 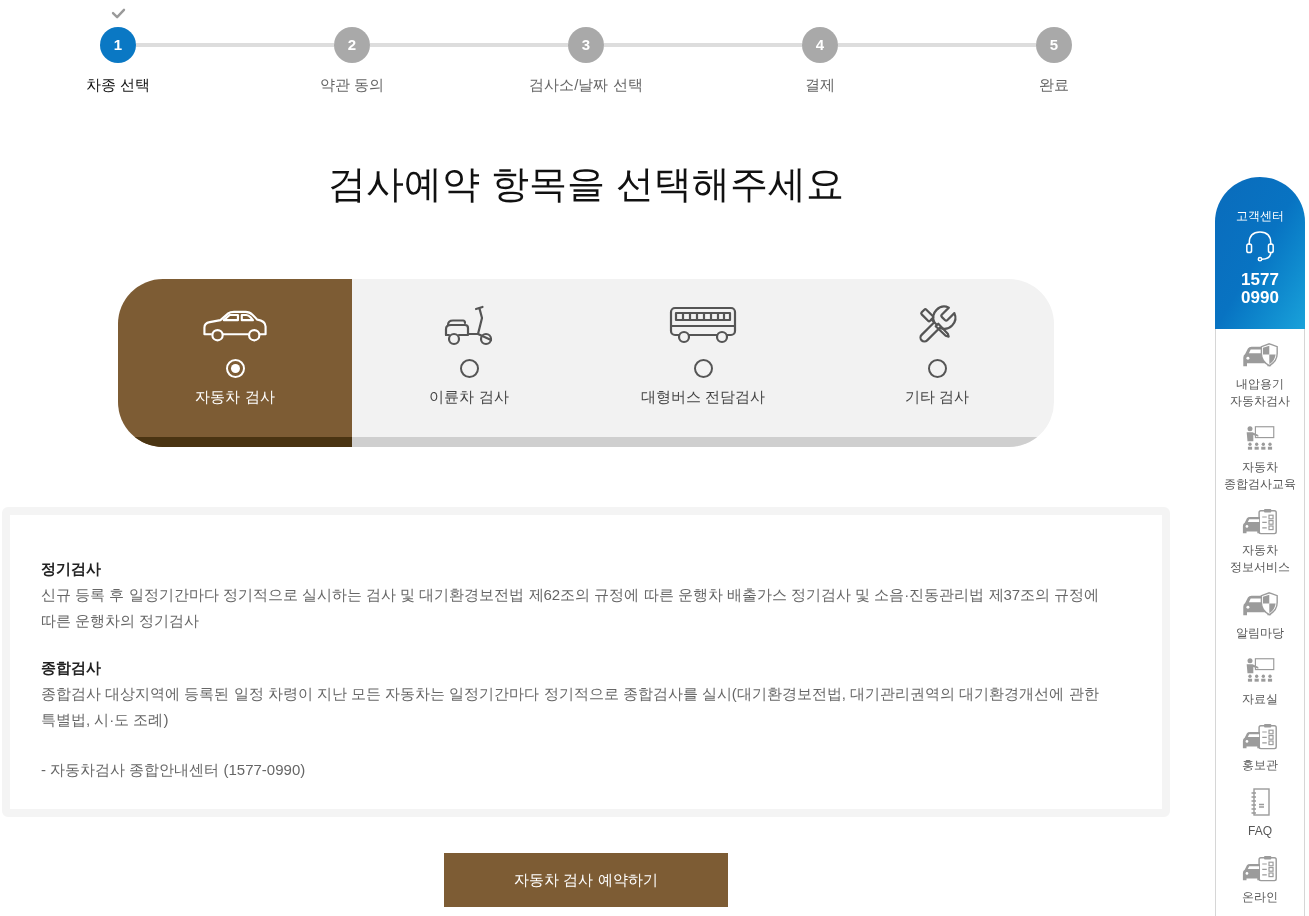 I want to click on notebook-icon, so click(x=1260, y=802).